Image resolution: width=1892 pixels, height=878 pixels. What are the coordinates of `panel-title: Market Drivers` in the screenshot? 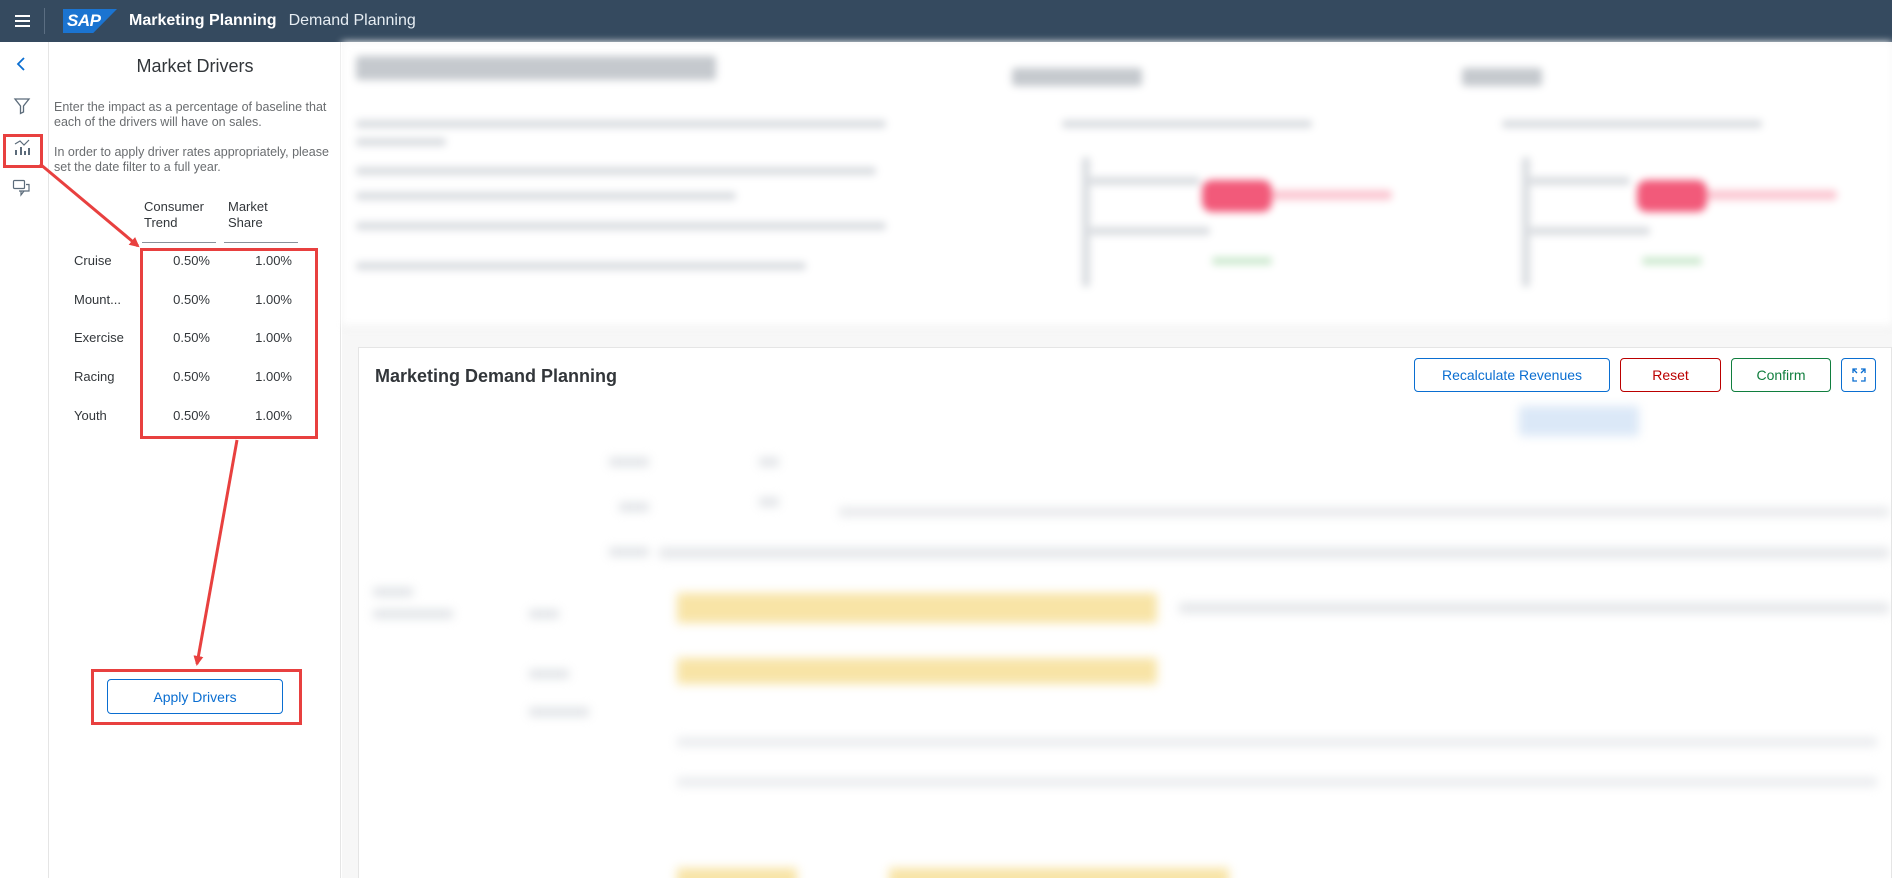 It's located at (195, 66).